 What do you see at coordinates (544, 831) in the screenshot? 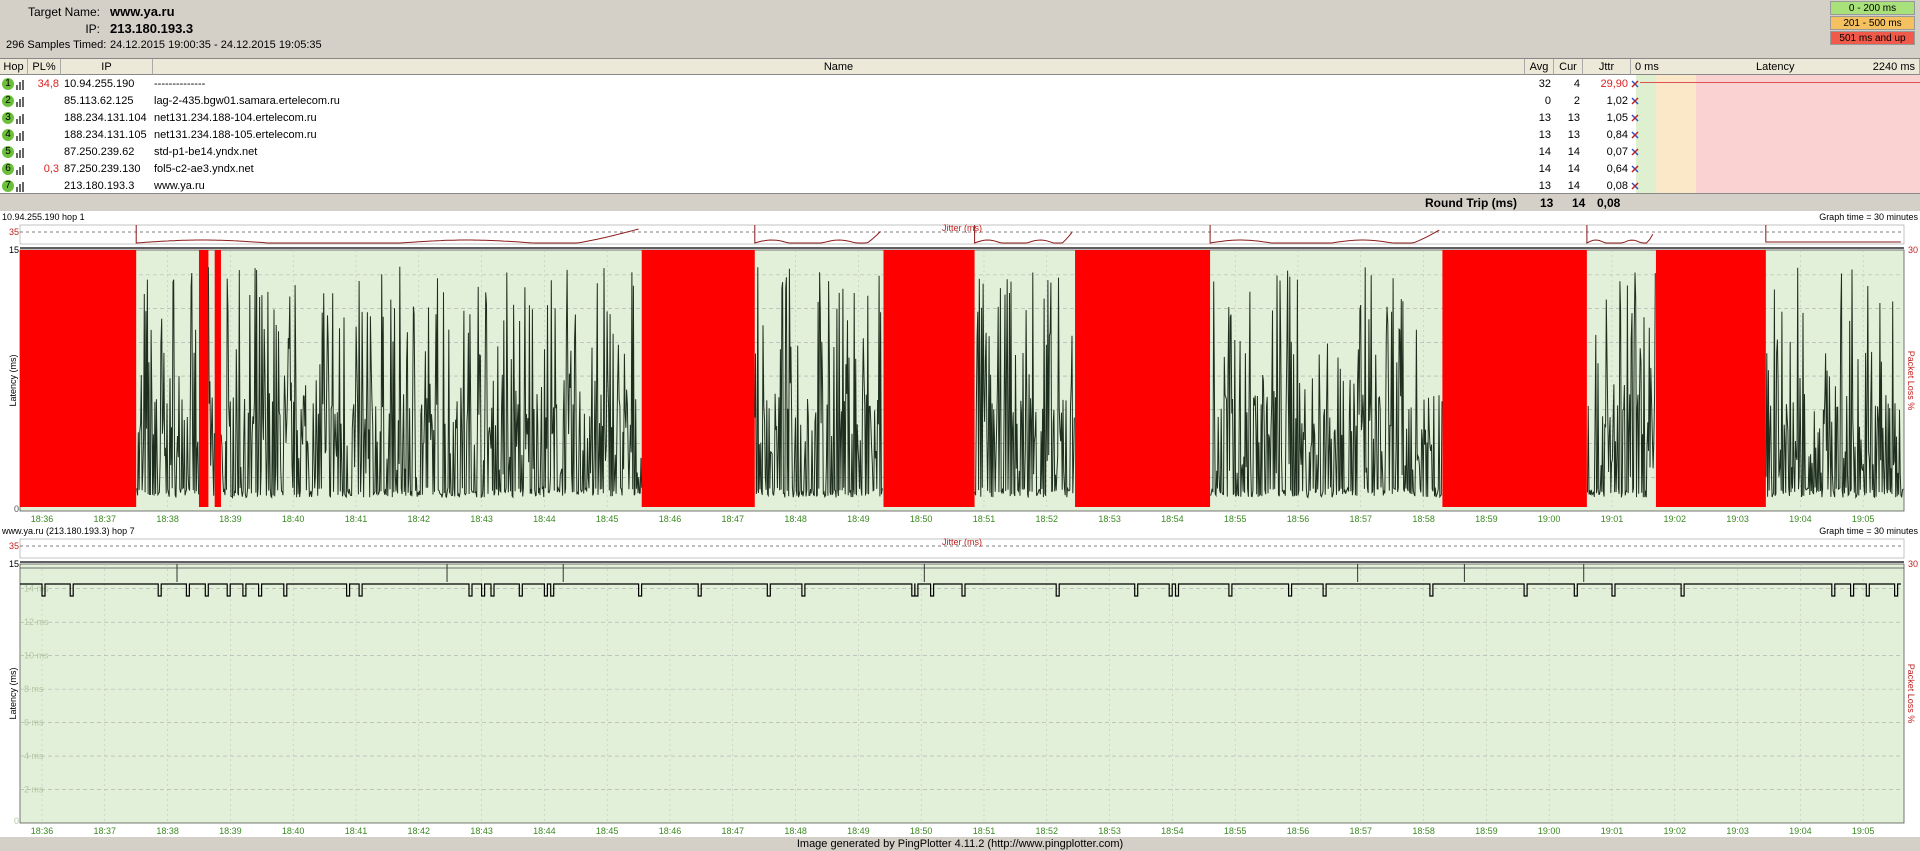
I see `x-tick-label: 18:44` at bounding box center [544, 831].